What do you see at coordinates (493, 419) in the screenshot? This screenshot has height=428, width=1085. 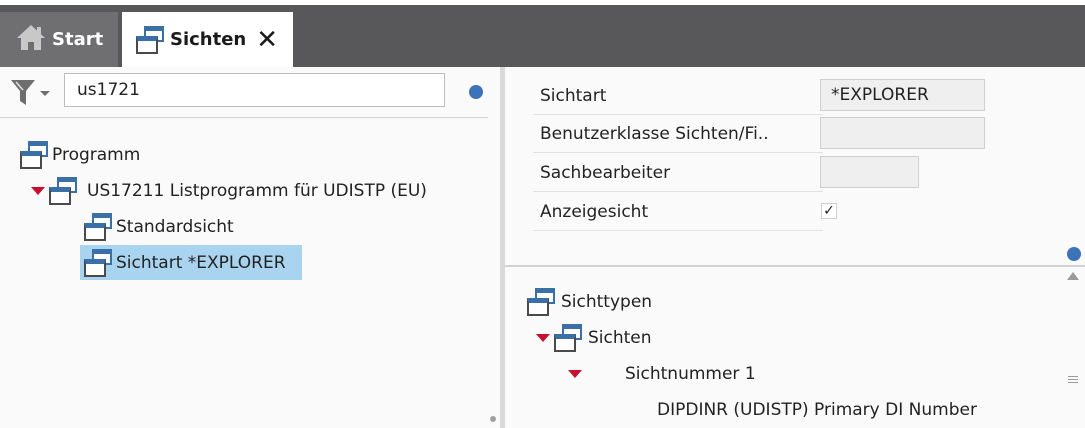 I see `resize-handle` at bounding box center [493, 419].